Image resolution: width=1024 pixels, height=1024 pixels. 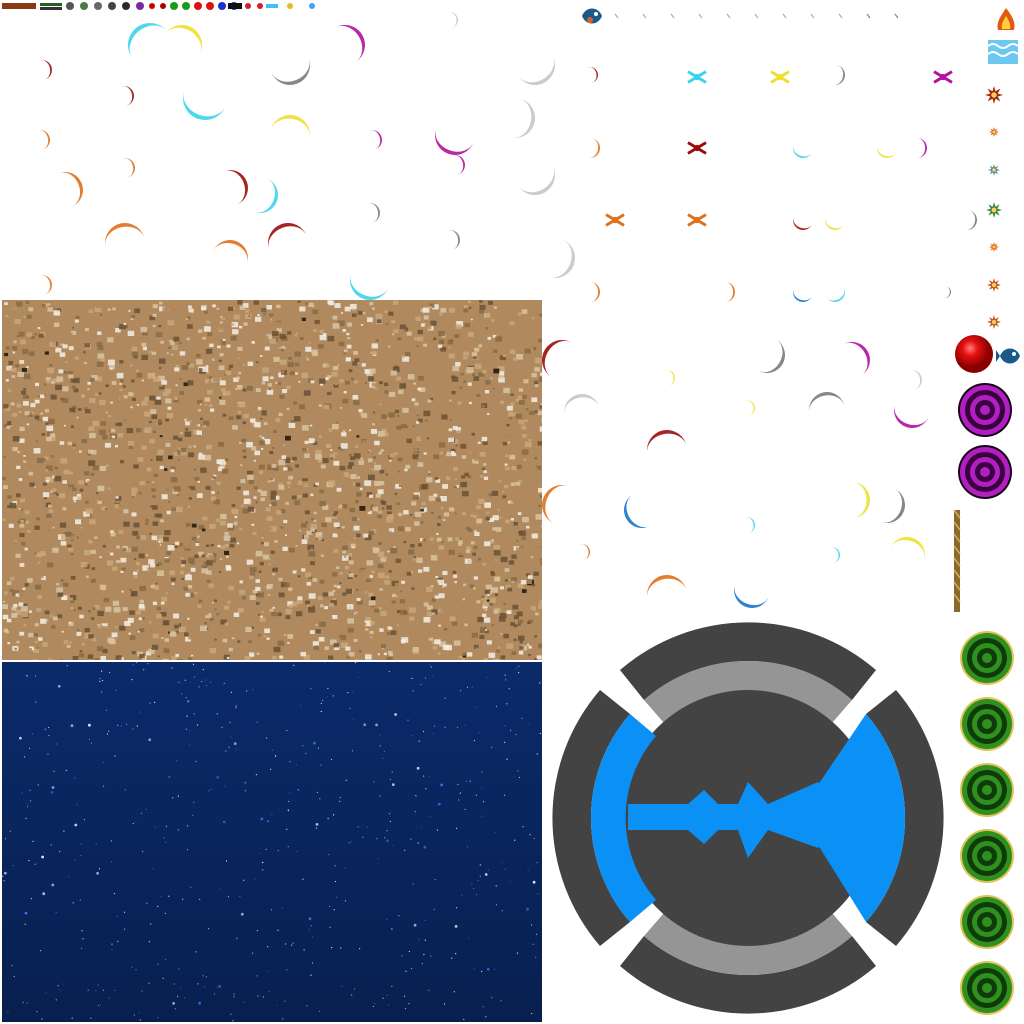 I want to click on emblem, so click(x=748, y=818).